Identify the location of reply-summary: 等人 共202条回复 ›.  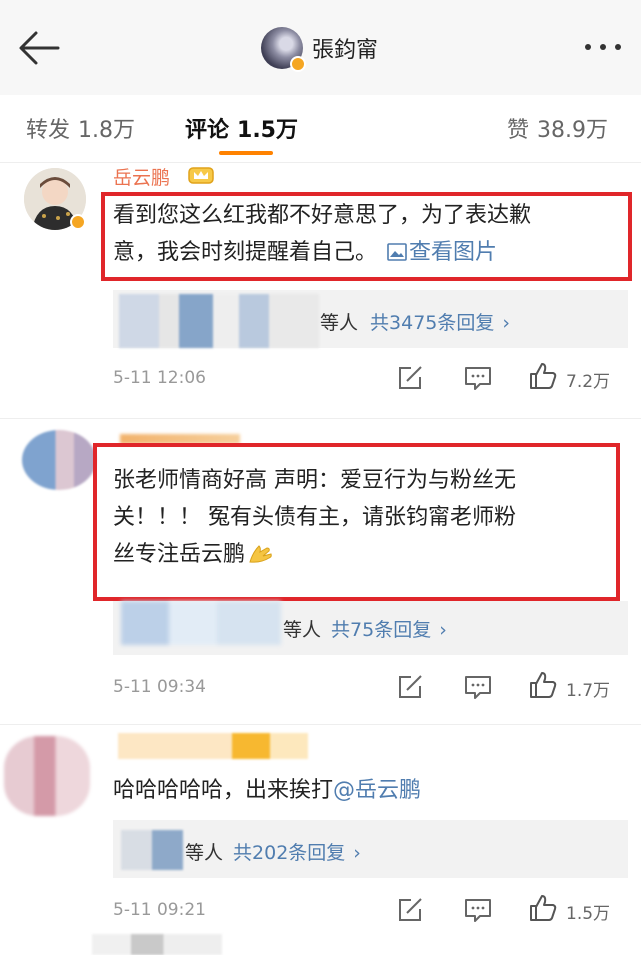
(273, 851).